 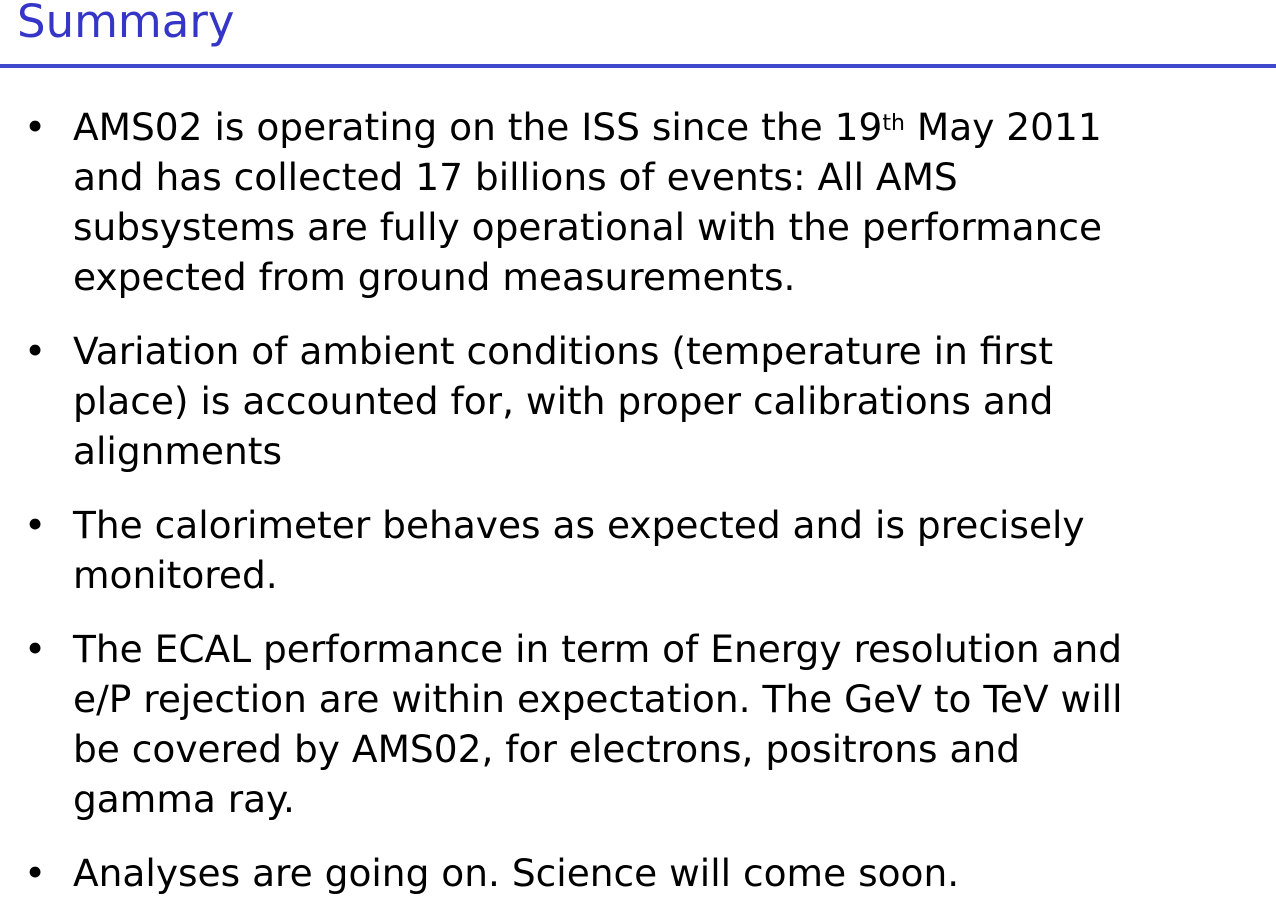 I want to click on title-underline, so click(x=638, y=66).